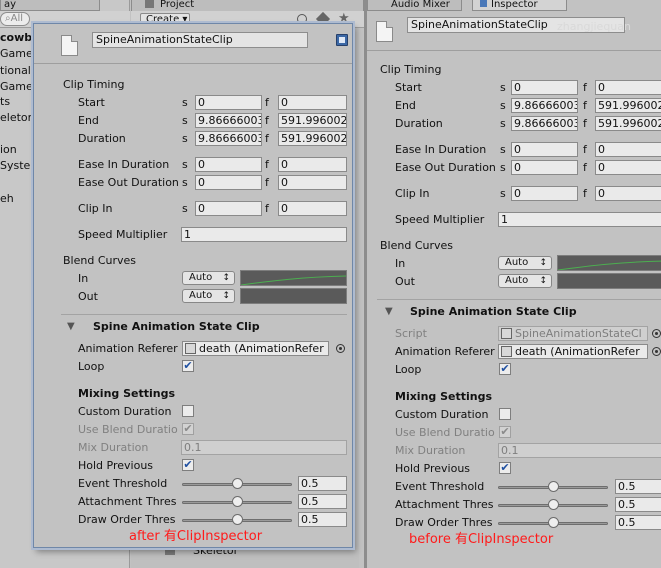 The width and height of the screenshot is (661, 568). Describe the element at coordinates (200, 40) in the screenshot. I see `asset-name-field: SpineAnimationStateClip` at that location.